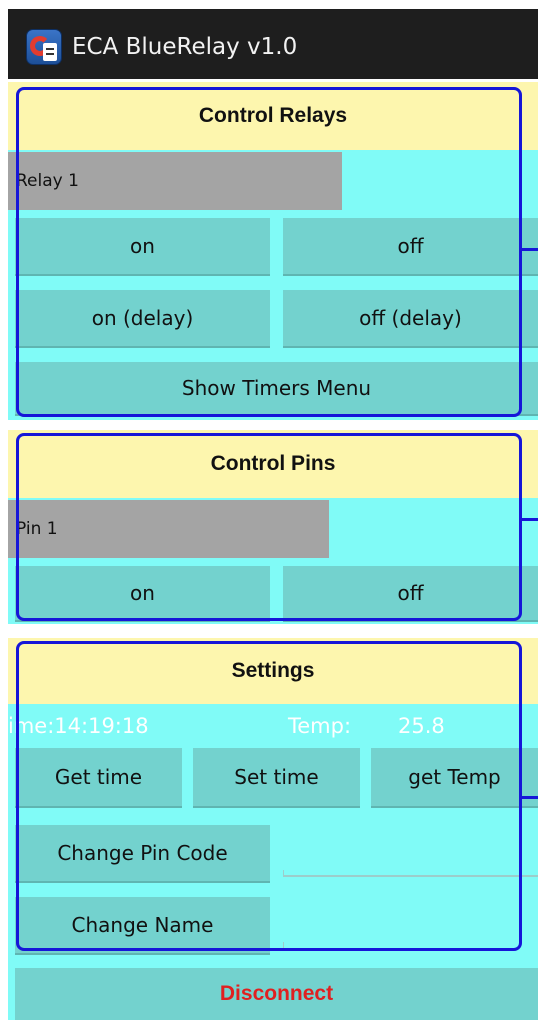 Image resolution: width=538 pixels, height=1020 pixels. Describe the element at coordinates (529, 249) in the screenshot. I see `relays-frame-connector` at that location.